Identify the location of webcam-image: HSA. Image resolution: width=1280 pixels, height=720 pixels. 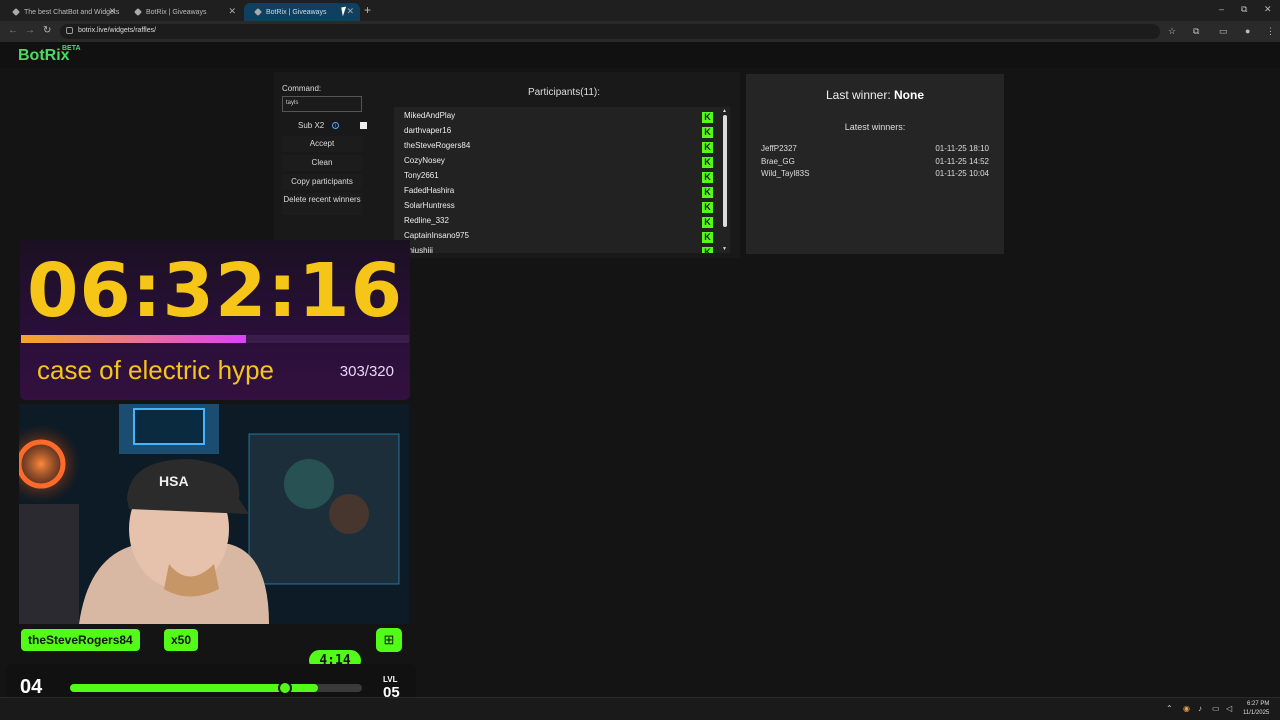
(214, 514).